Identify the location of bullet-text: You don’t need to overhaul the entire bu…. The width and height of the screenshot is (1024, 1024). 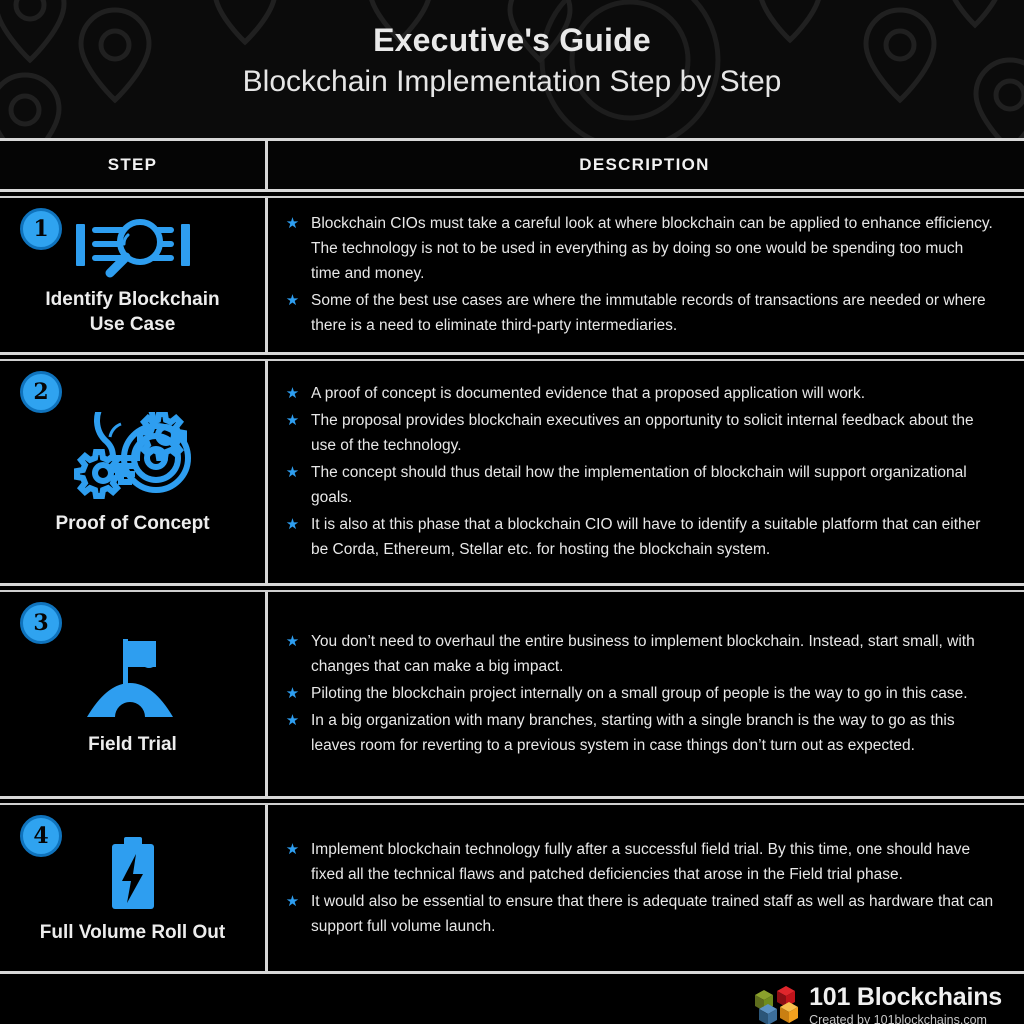
(643, 654).